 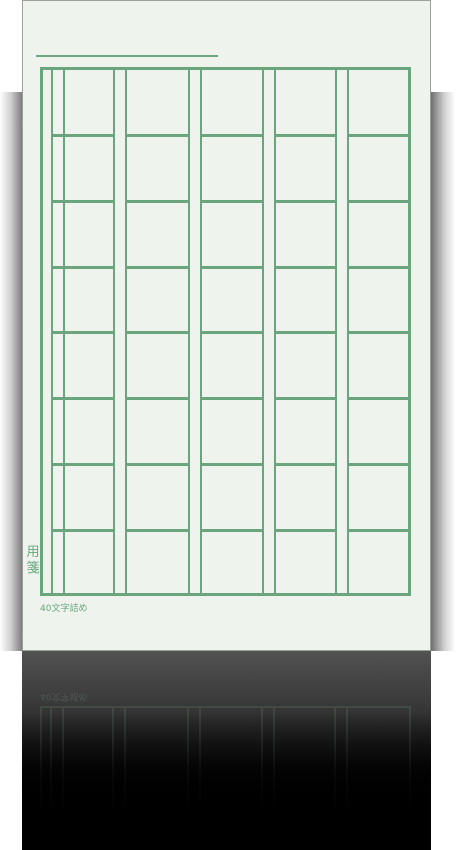 I want to click on left-drop-shadow, so click(x=12, y=371).